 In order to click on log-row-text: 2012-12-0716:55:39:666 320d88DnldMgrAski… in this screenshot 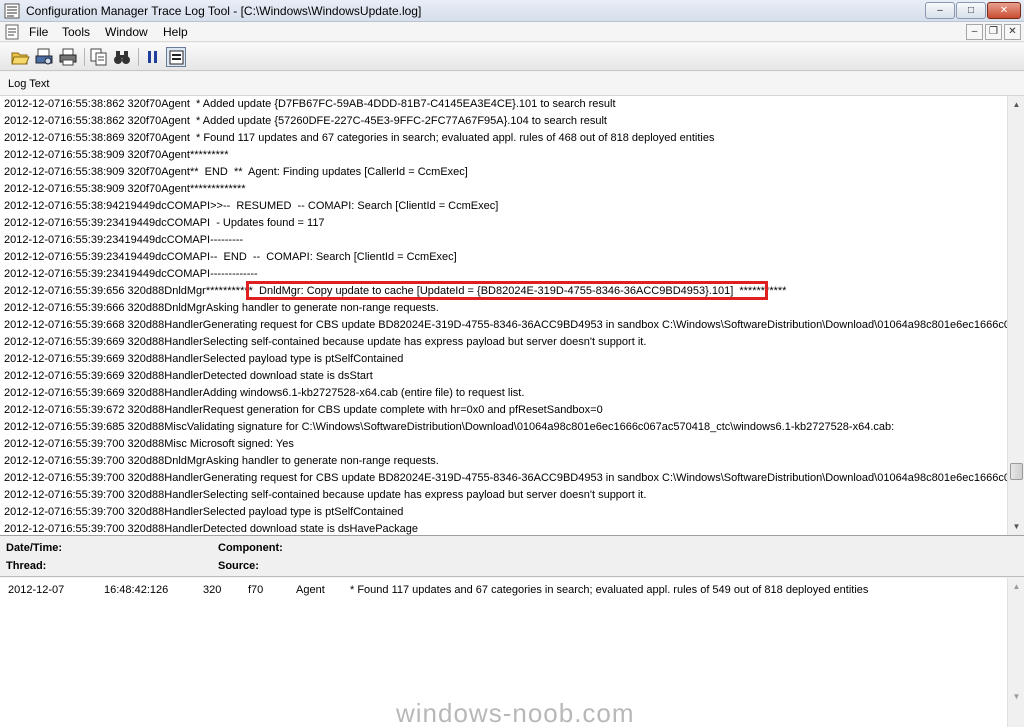, I will do `click(221, 308)`.